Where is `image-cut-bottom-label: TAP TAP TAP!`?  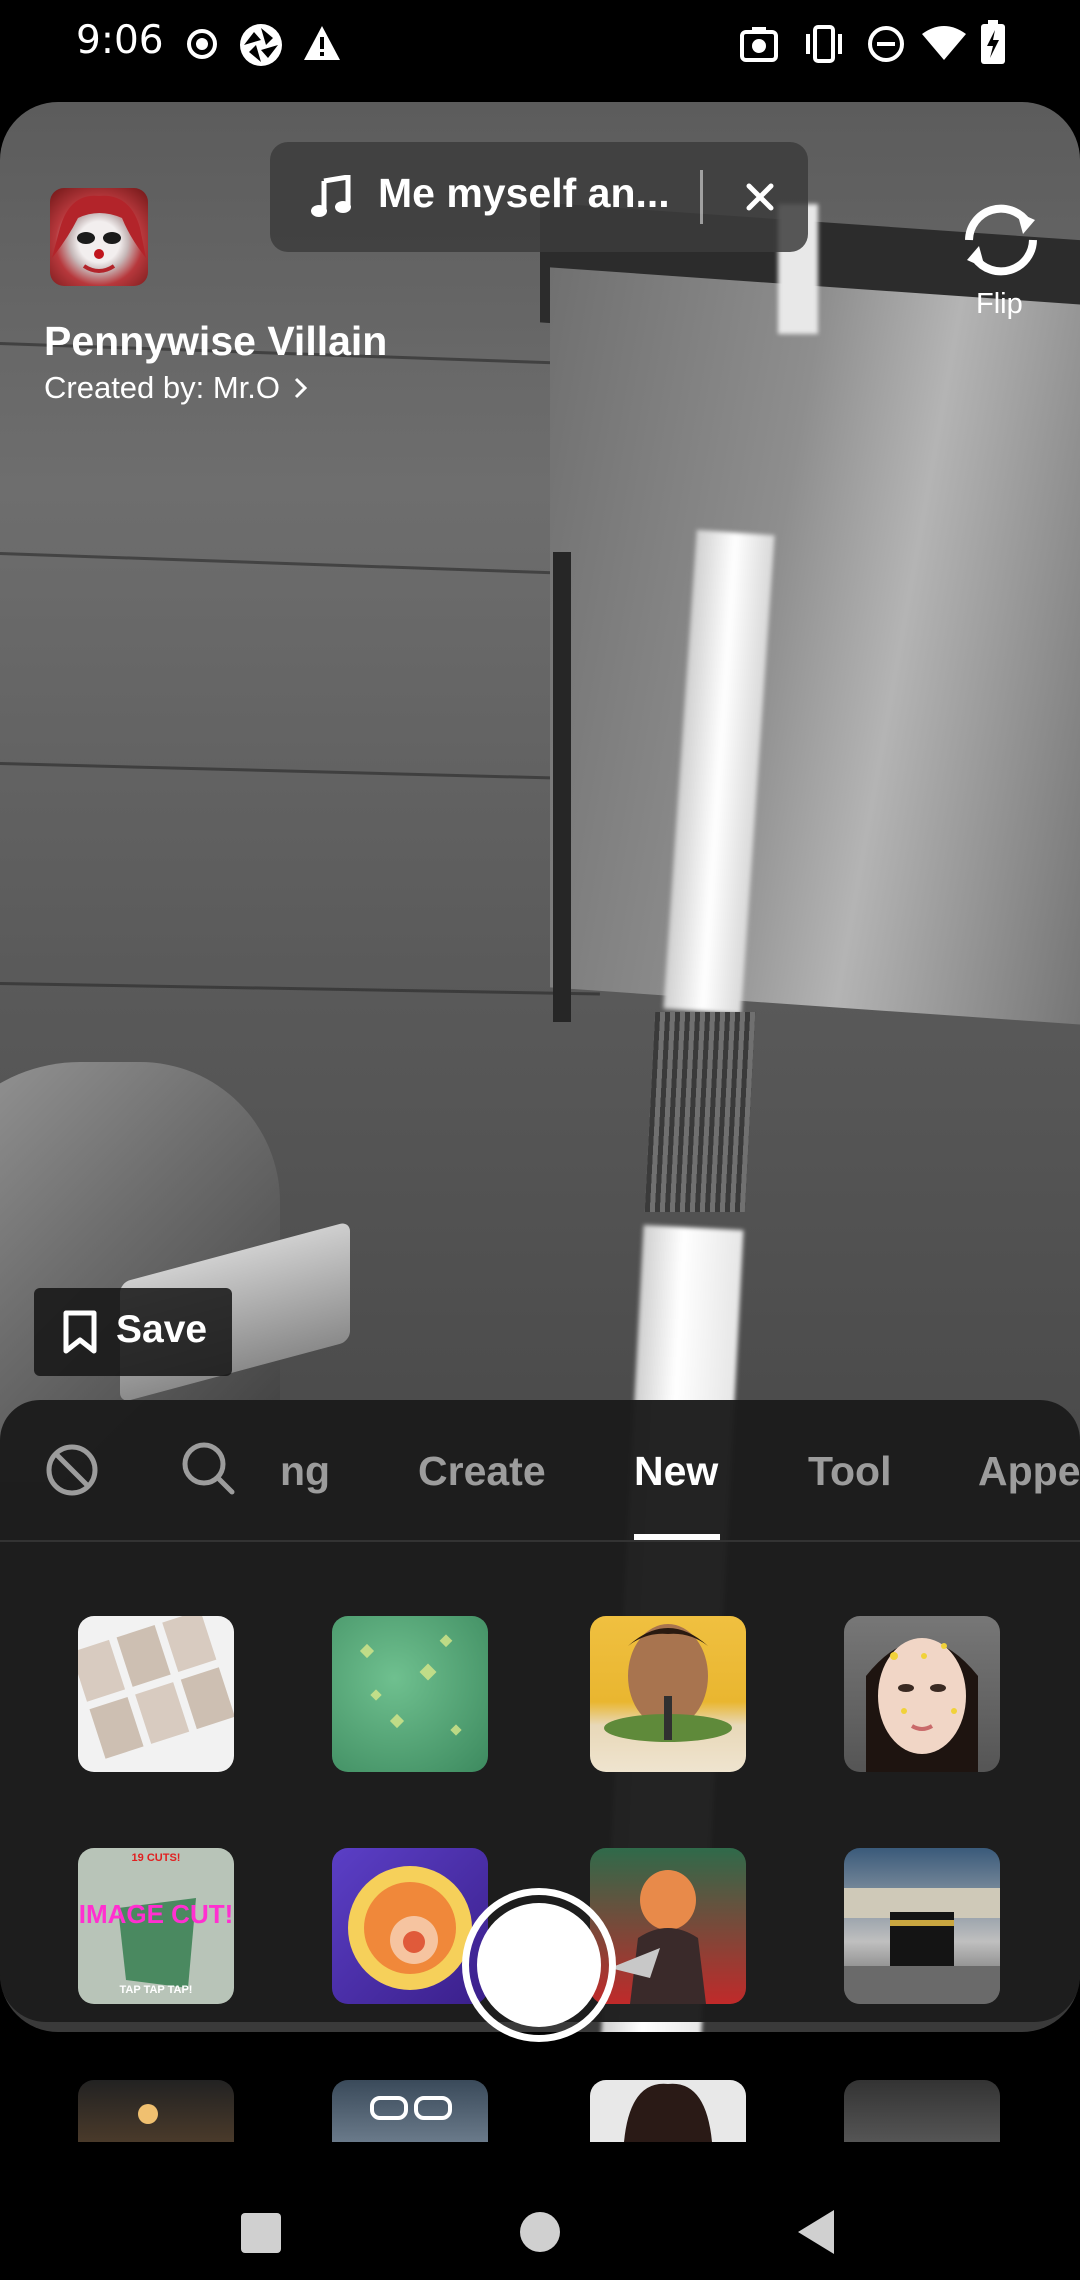
image-cut-bottom-label: TAP TAP TAP! is located at coordinates (156, 1990).